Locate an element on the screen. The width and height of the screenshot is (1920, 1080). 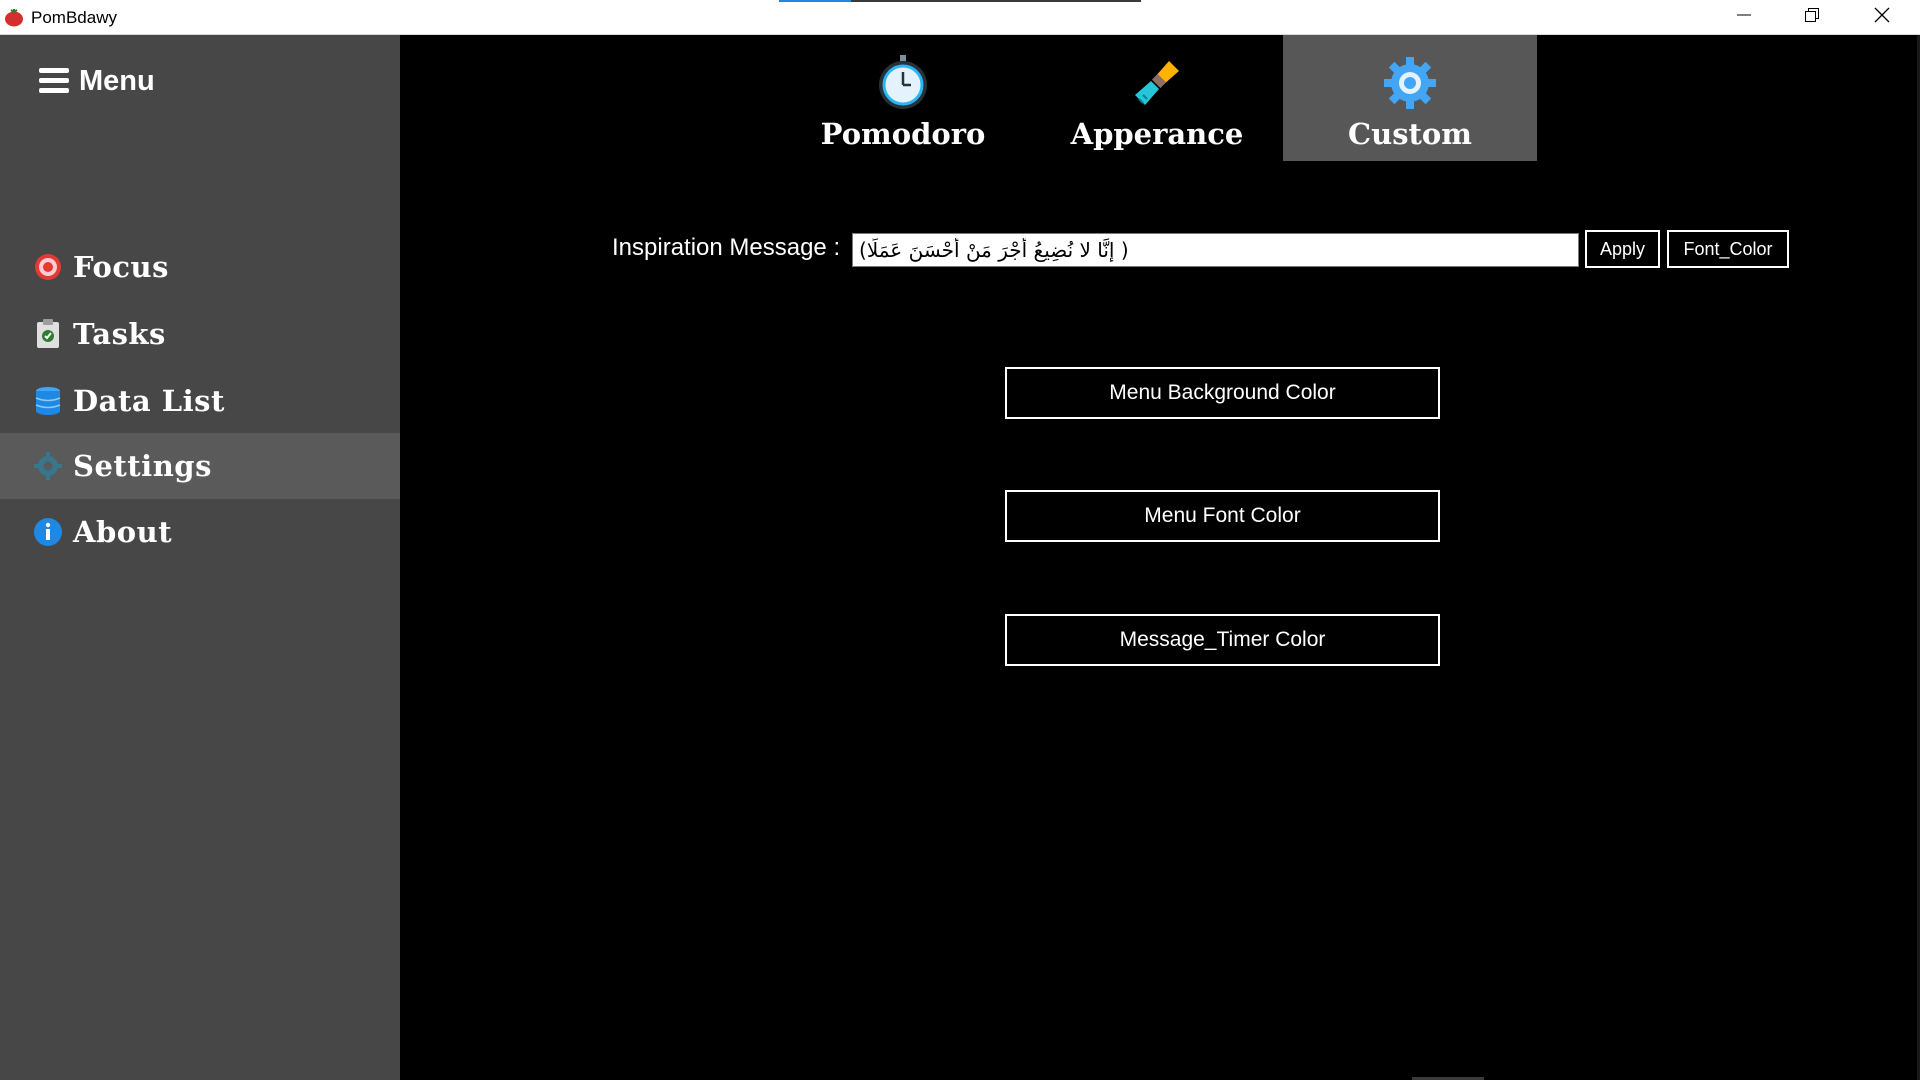
info-icon is located at coordinates (48, 532).